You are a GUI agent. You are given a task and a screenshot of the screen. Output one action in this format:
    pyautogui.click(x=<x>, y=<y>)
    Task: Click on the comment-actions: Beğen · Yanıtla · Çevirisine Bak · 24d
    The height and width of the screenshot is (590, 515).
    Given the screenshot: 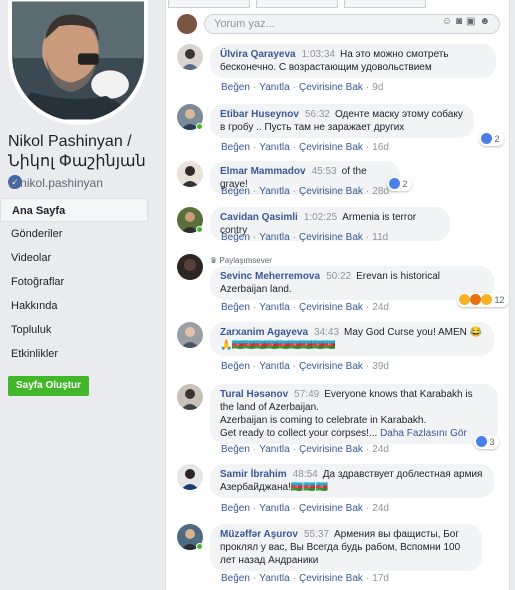 What is the action you would take?
    pyautogui.click(x=305, y=307)
    